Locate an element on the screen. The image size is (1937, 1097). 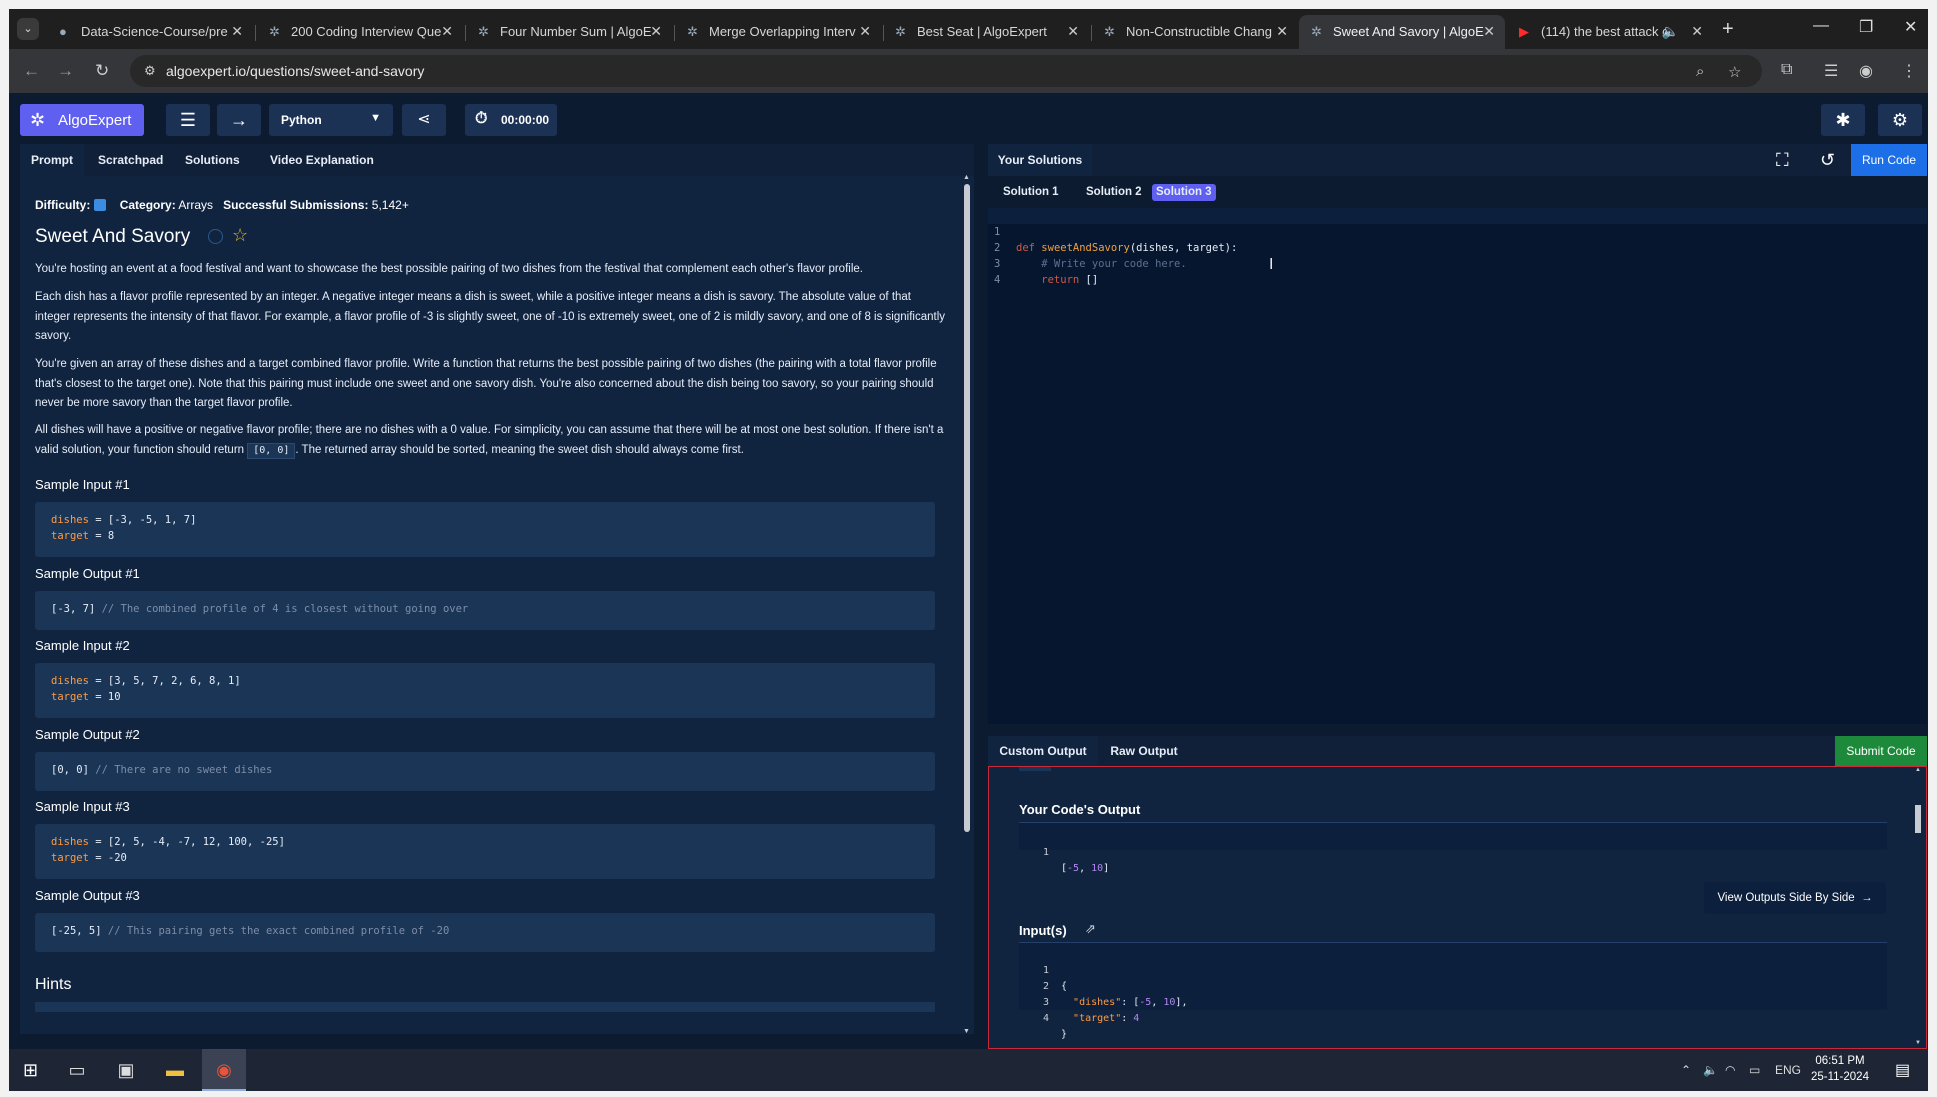
url-text: algoexpert.io/questions/sweet-and-savory is located at coordinates (295, 71).